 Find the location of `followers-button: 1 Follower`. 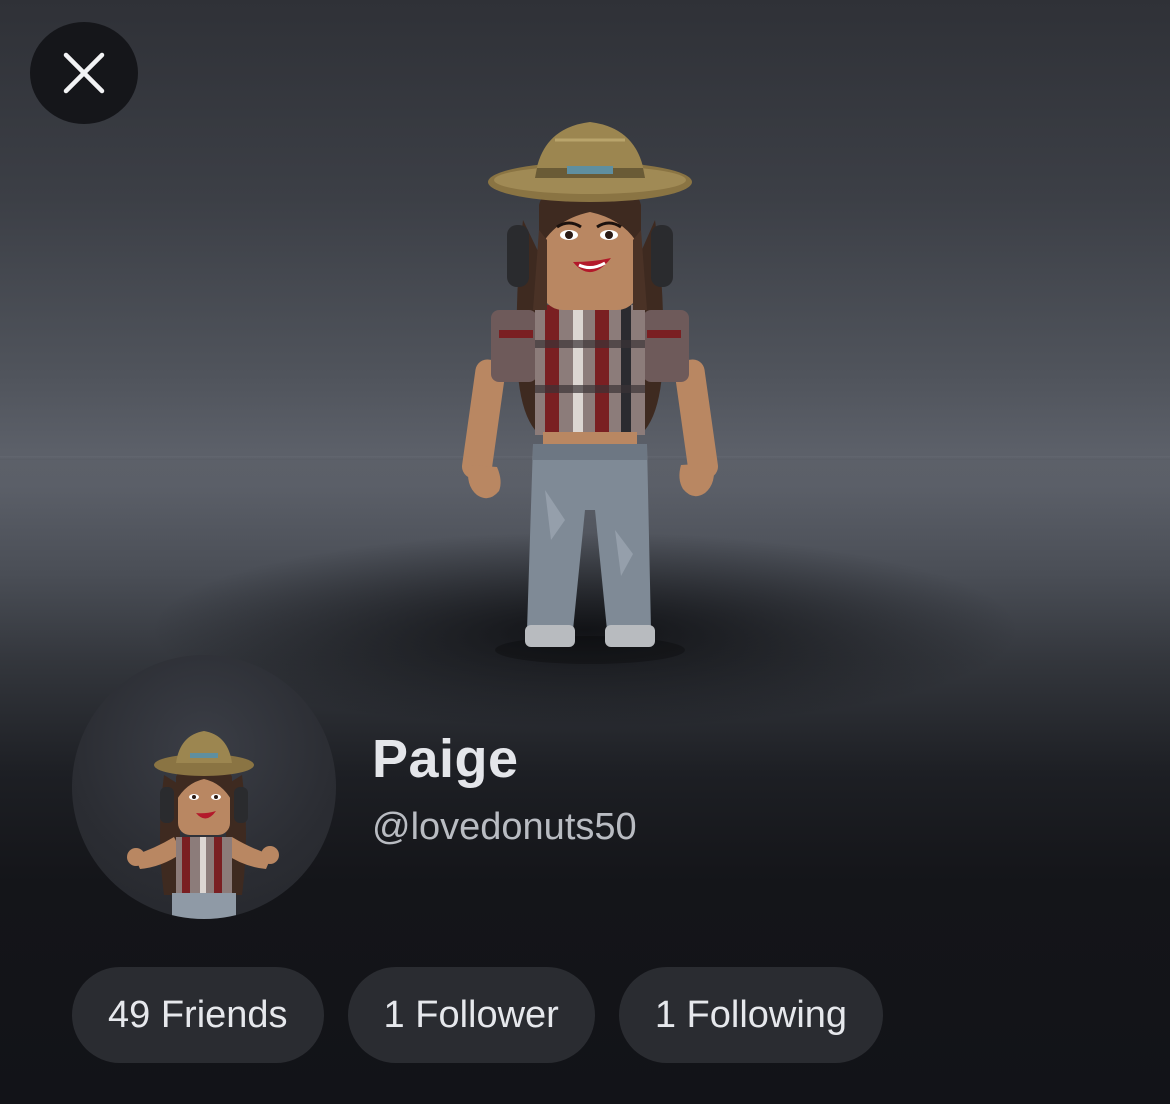

followers-button: 1 Follower is located at coordinates (471, 1015).